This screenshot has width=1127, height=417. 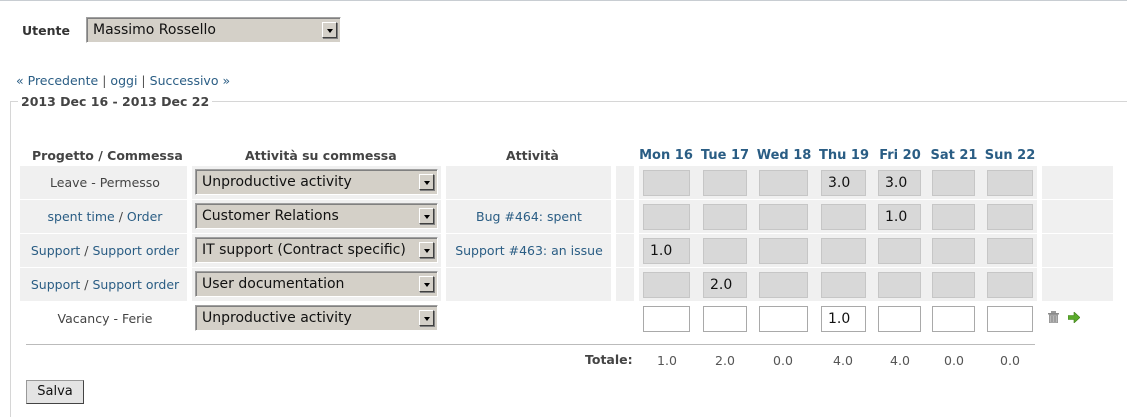 What do you see at coordinates (57, 80) in the screenshot?
I see `prev-week-link: « Precedente` at bounding box center [57, 80].